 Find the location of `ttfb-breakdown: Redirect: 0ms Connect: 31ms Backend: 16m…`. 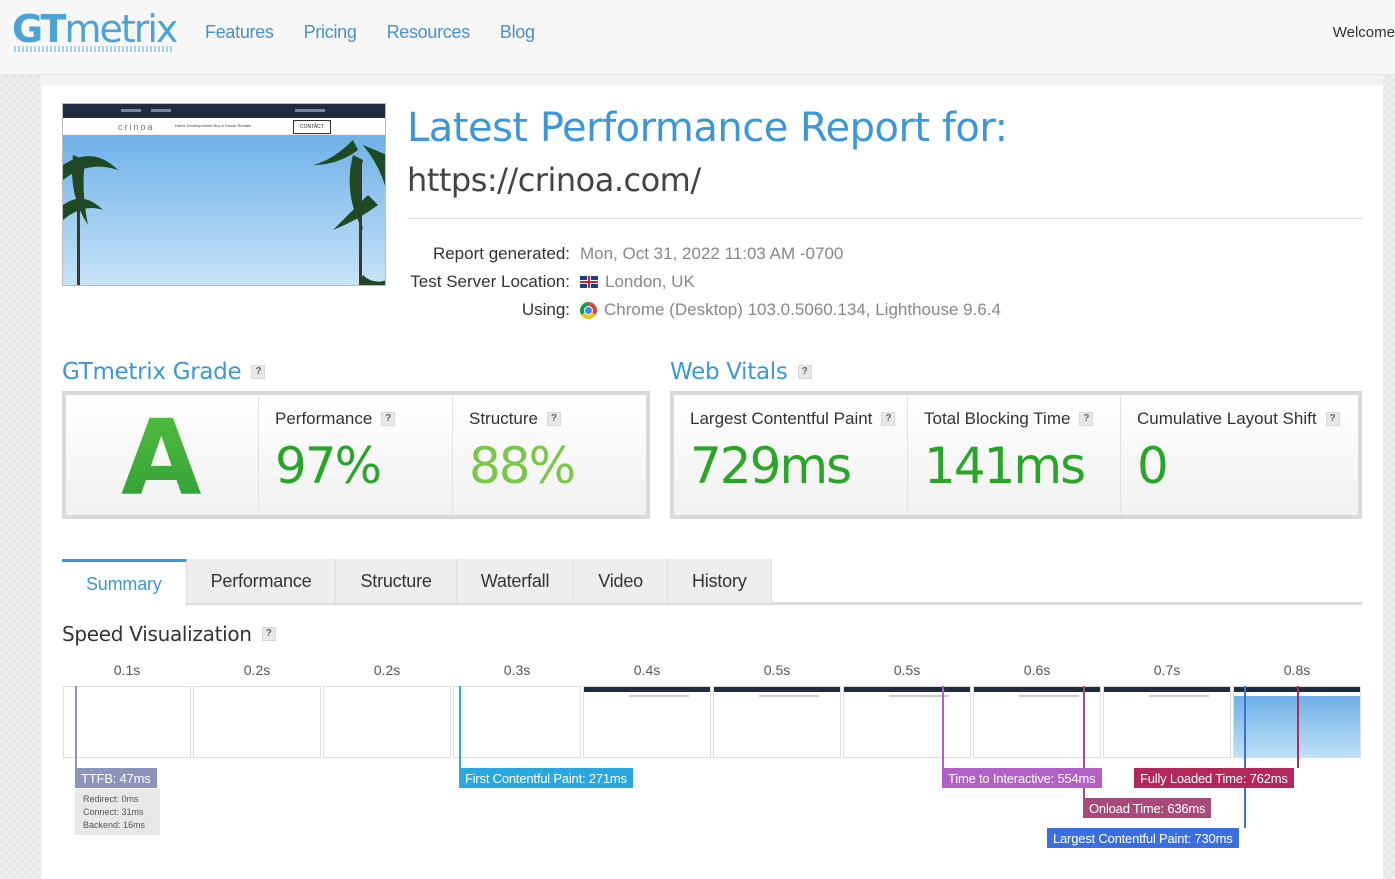

ttfb-breakdown: Redirect: 0ms Connect: 31ms Backend: 16m… is located at coordinates (117, 812).